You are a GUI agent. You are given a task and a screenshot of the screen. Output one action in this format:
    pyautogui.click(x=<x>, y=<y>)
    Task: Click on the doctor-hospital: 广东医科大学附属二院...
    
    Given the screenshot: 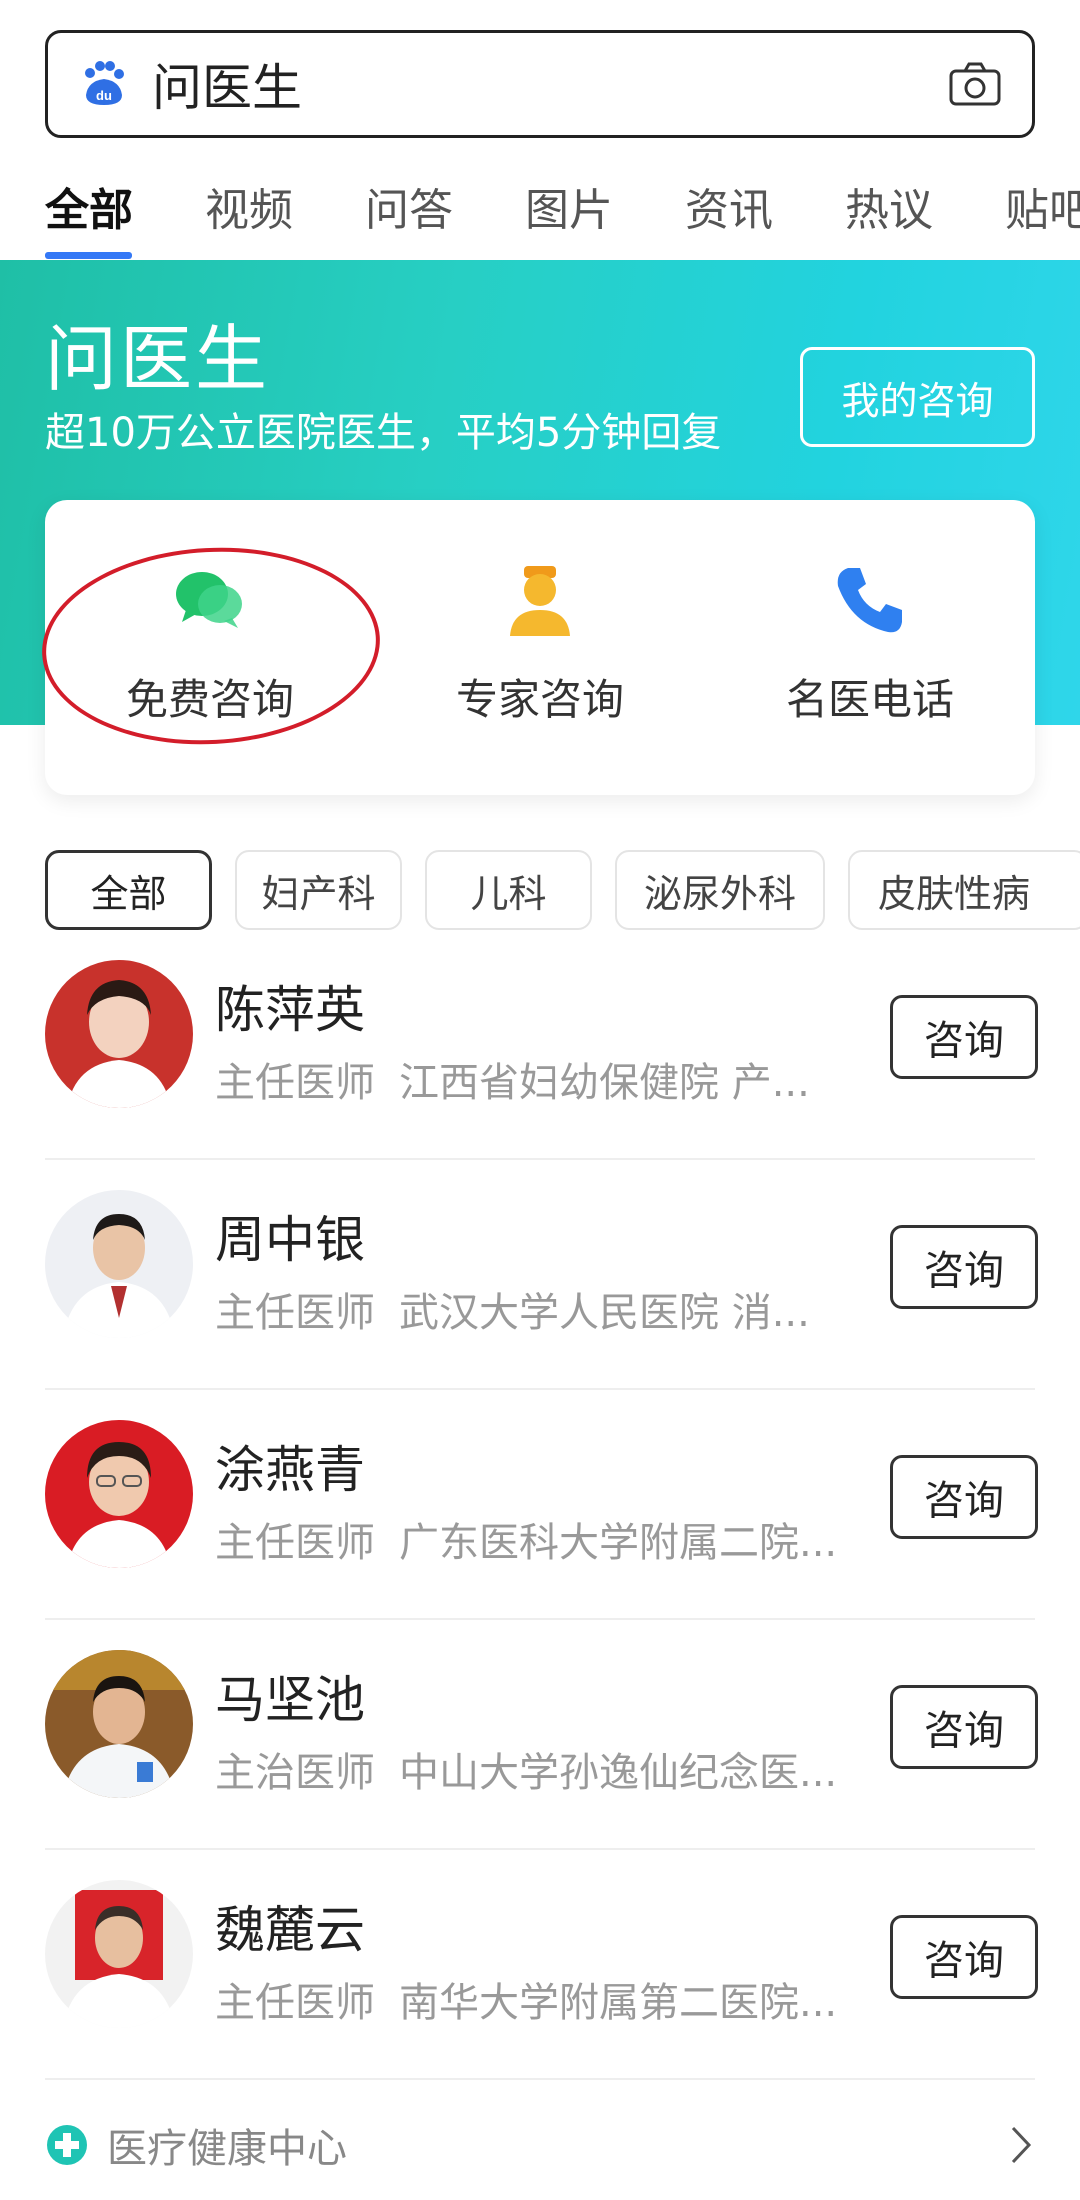 What is the action you would take?
    pyautogui.click(x=618, y=1543)
    